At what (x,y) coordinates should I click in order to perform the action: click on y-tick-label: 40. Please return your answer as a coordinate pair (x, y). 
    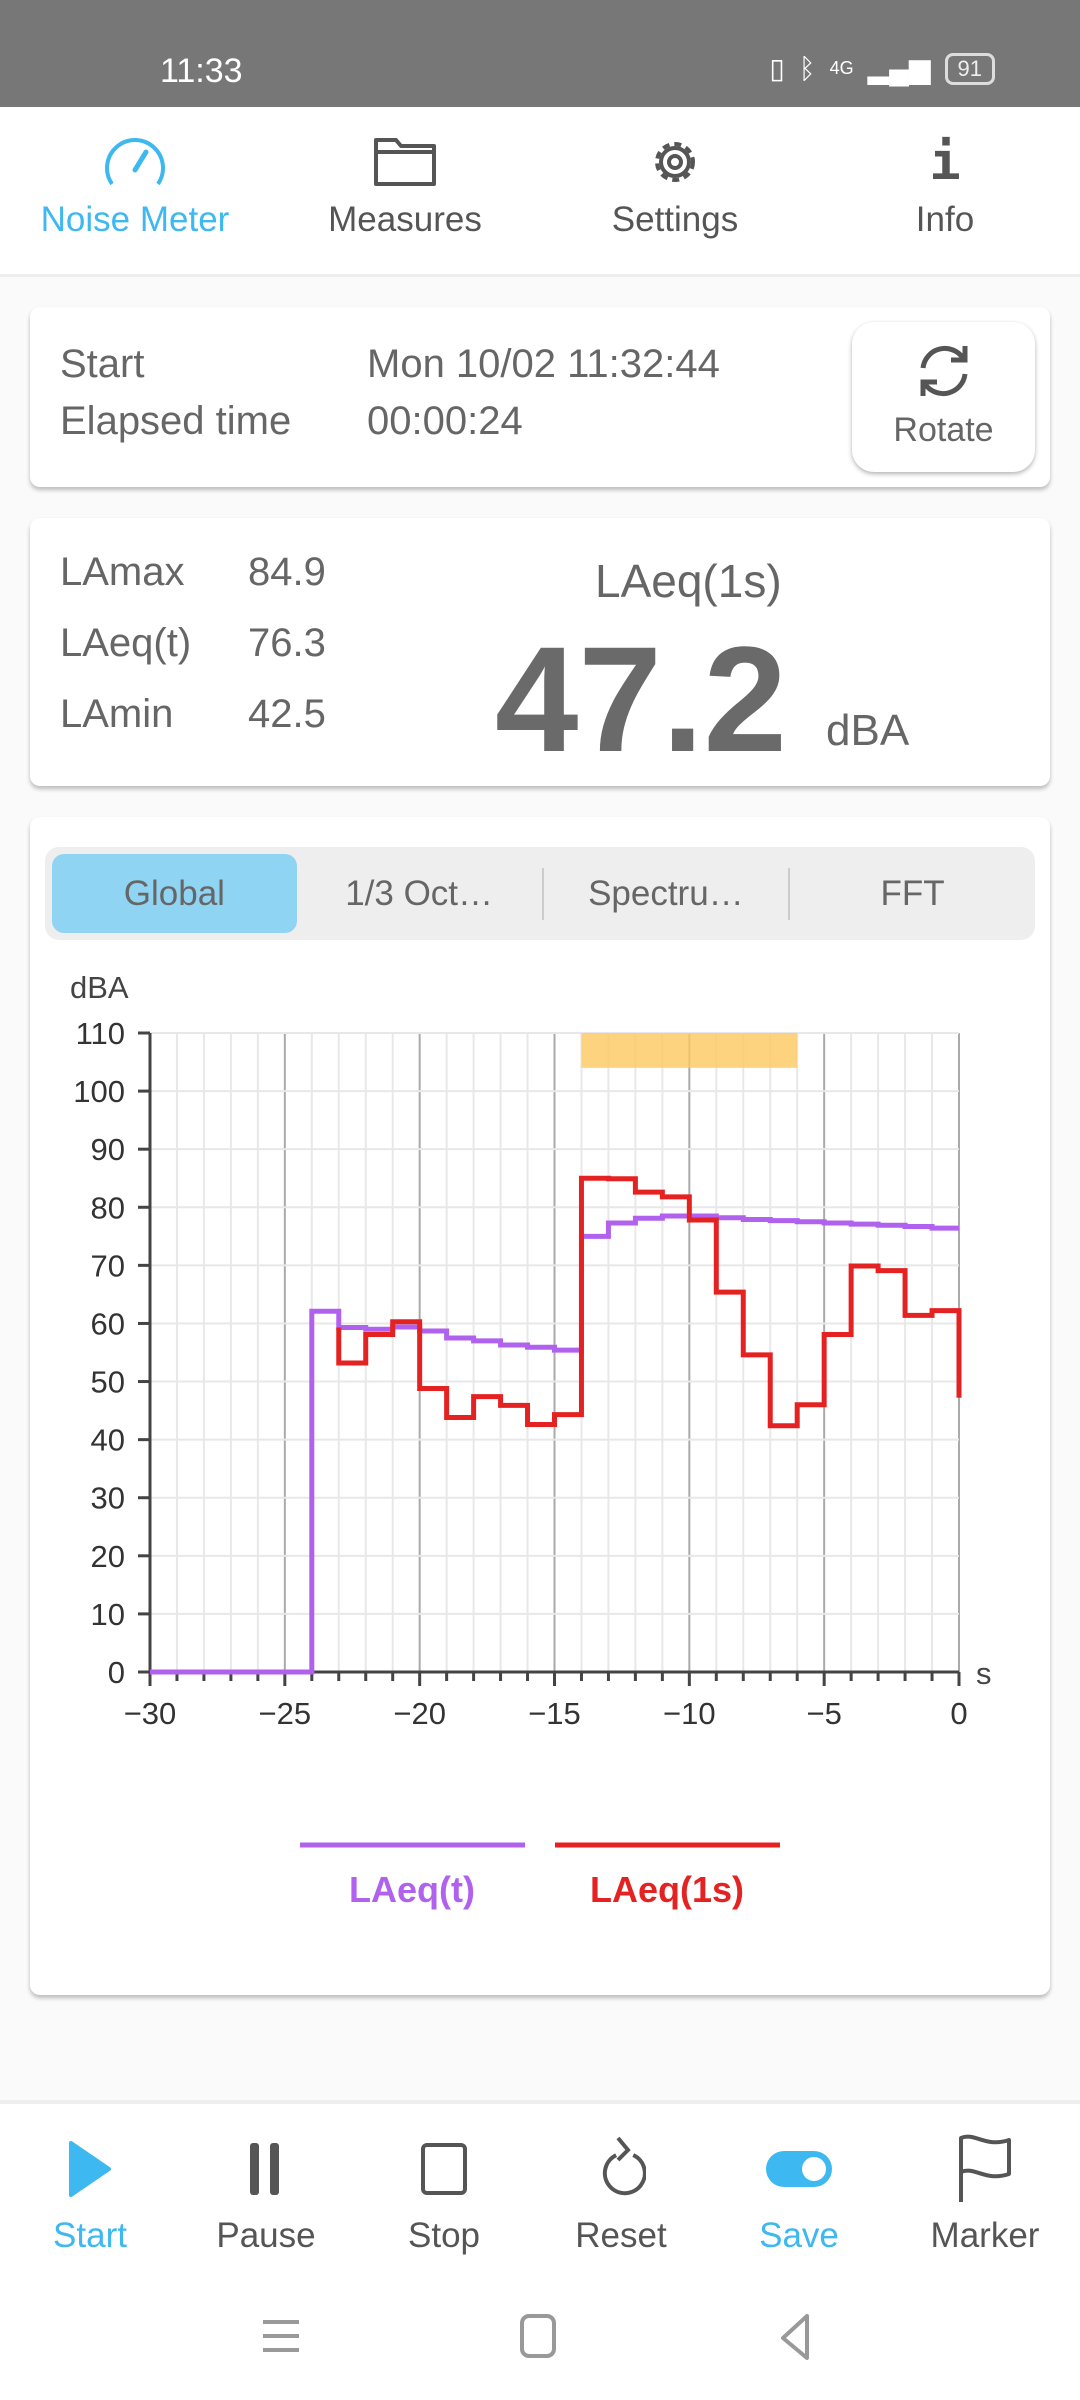
    Looking at the image, I should click on (108, 1440).